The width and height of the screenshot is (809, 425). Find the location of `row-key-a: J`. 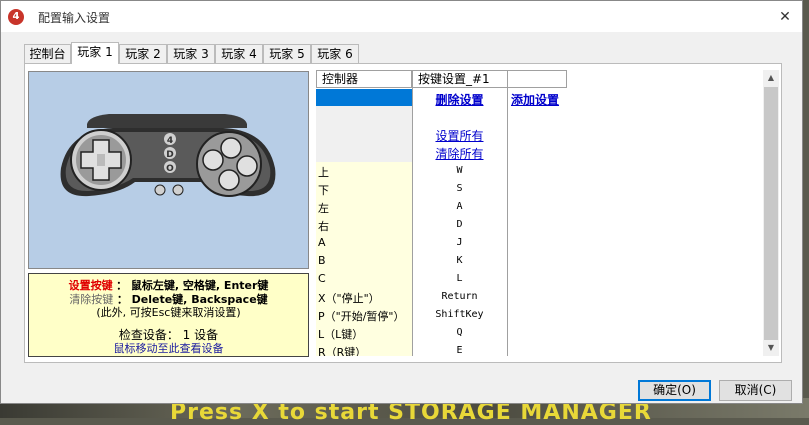

row-key-a: J is located at coordinates (459, 242).